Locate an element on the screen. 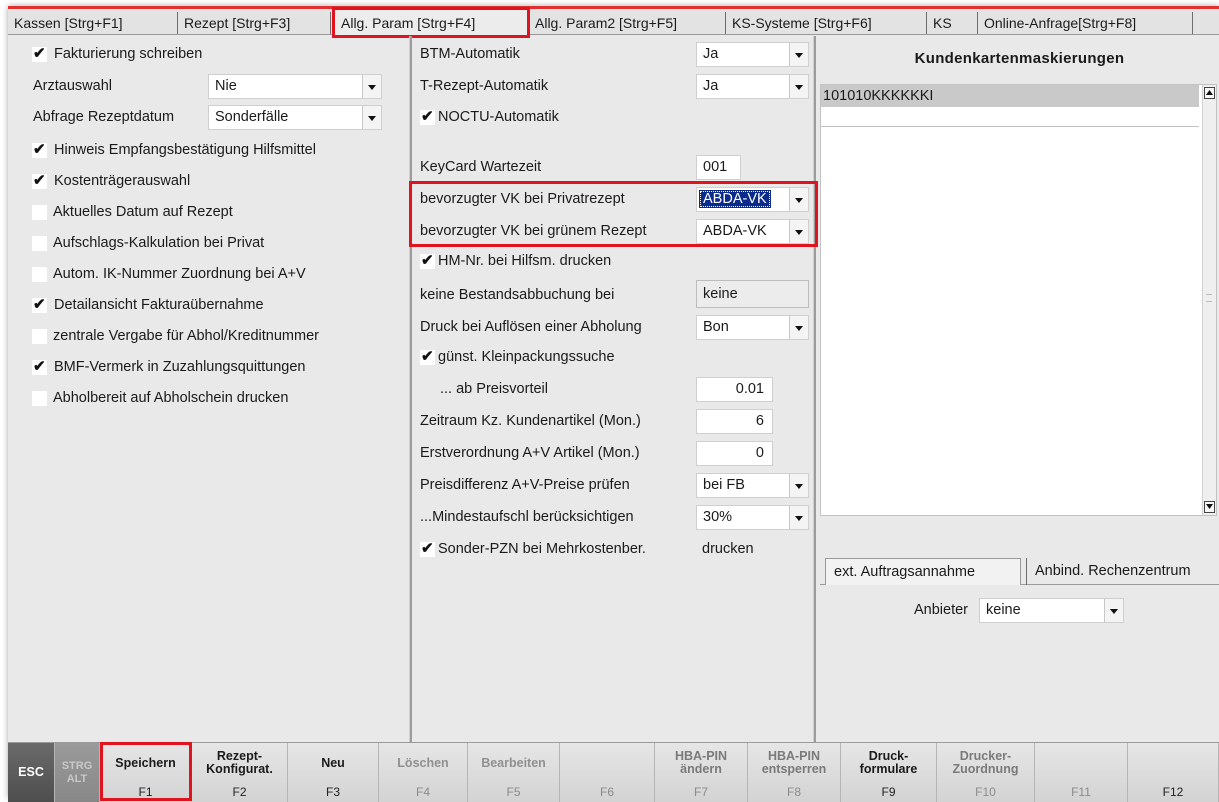  tab-online-anfrage: Online-Anfrage[Strg+F8] is located at coordinates (1085, 23).